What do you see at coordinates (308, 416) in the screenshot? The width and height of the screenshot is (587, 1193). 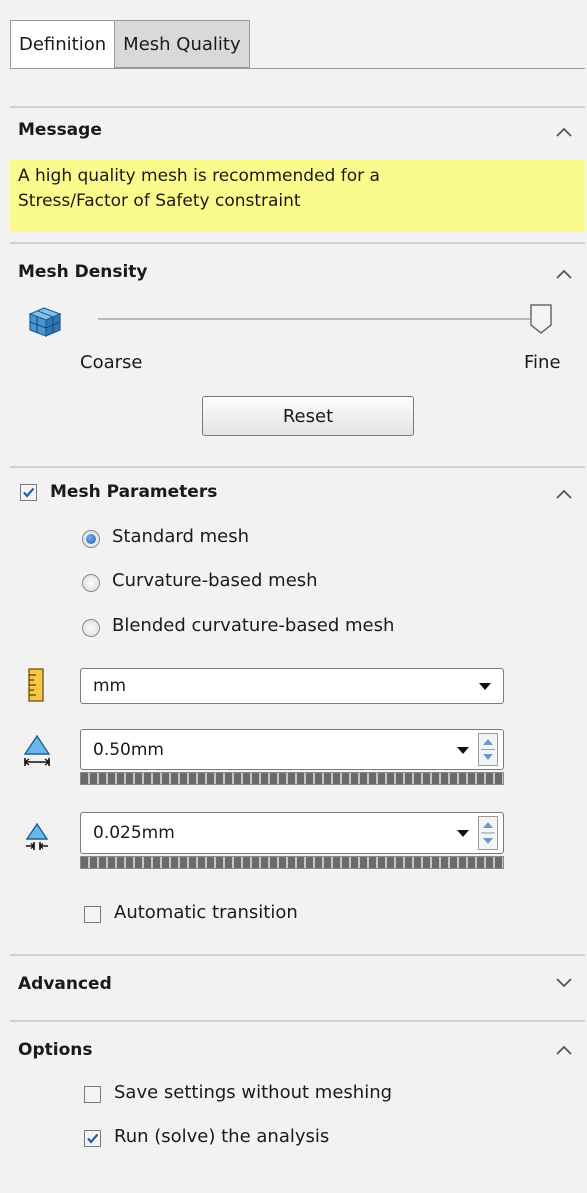 I see `reset-button: Reset` at bounding box center [308, 416].